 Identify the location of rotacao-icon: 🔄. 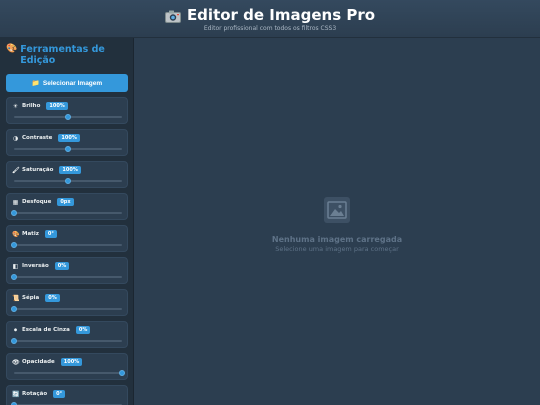
(16, 394).